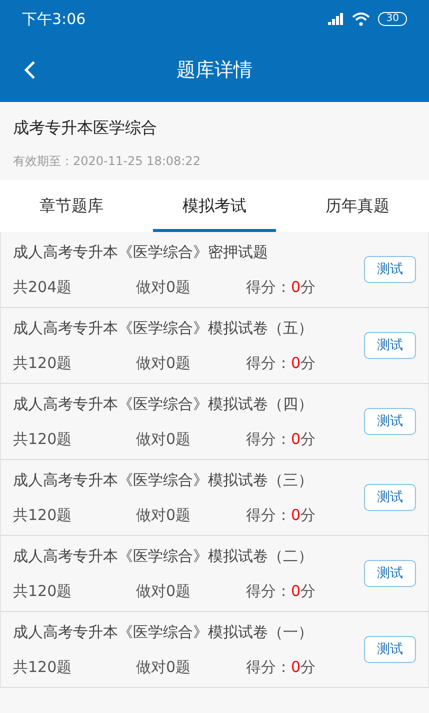  Describe the element at coordinates (163, 480) in the screenshot. I see `exam-title: 成人高考专升本《医学综合》模拟试卷（三）` at that location.